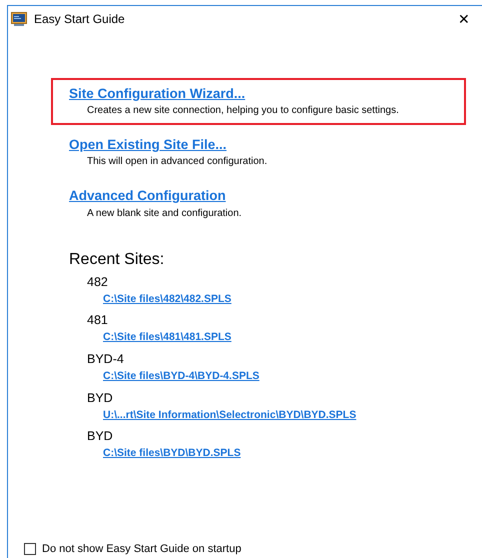 This screenshot has width=482, height=558. Describe the element at coordinates (172, 453) in the screenshot. I see `site-path-link: C:\Site files\BYD\BYD.SPLS` at that location.